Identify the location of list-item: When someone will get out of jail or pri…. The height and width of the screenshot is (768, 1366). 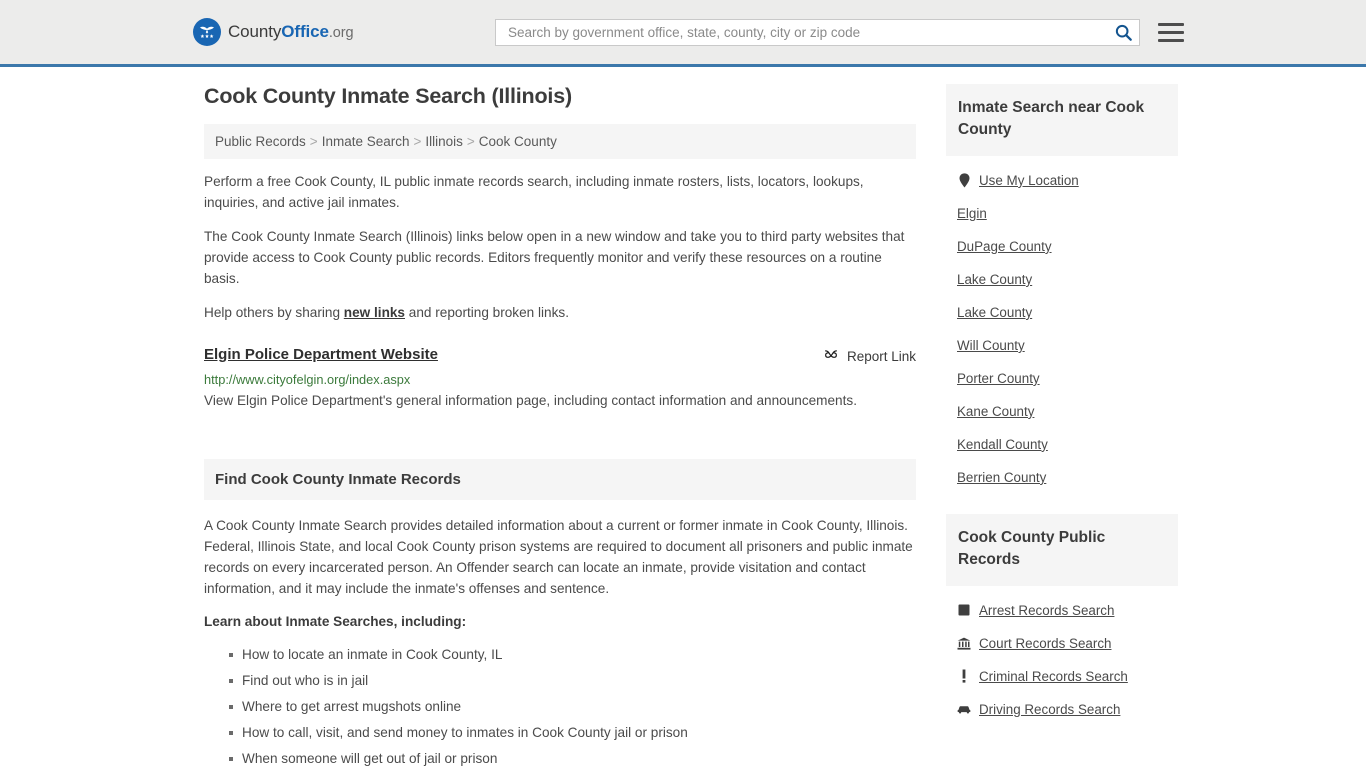
(572, 758).